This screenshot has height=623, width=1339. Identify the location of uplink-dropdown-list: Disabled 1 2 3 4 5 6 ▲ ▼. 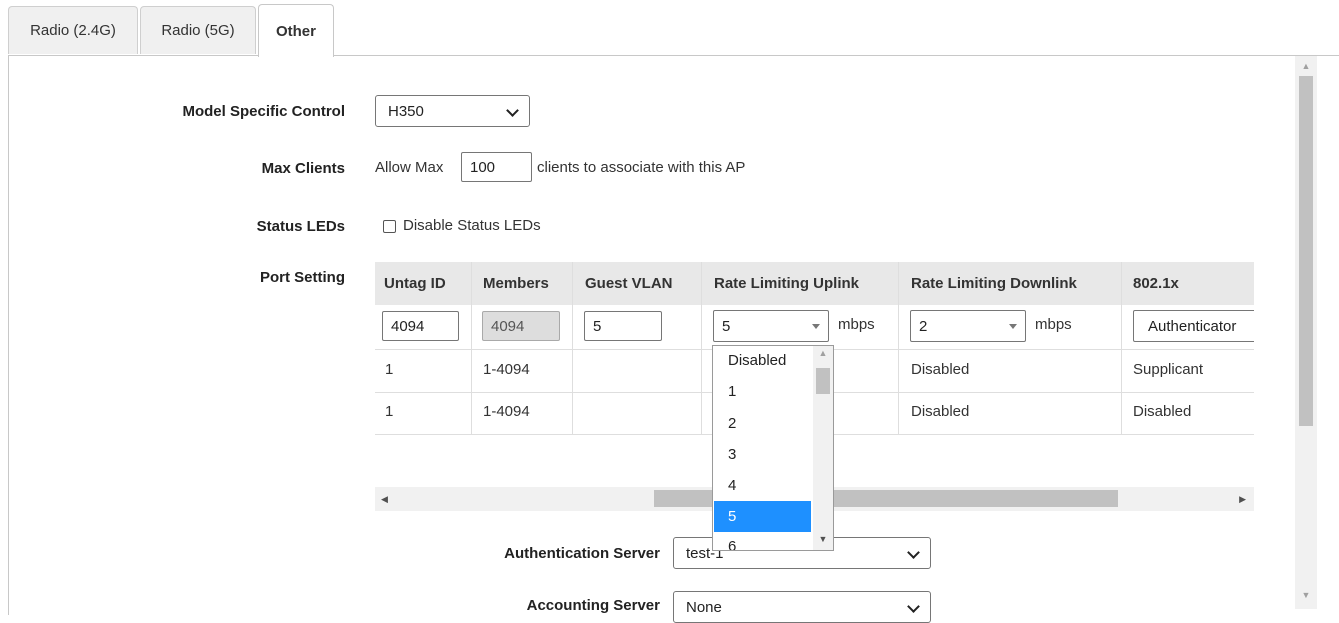
(773, 448).